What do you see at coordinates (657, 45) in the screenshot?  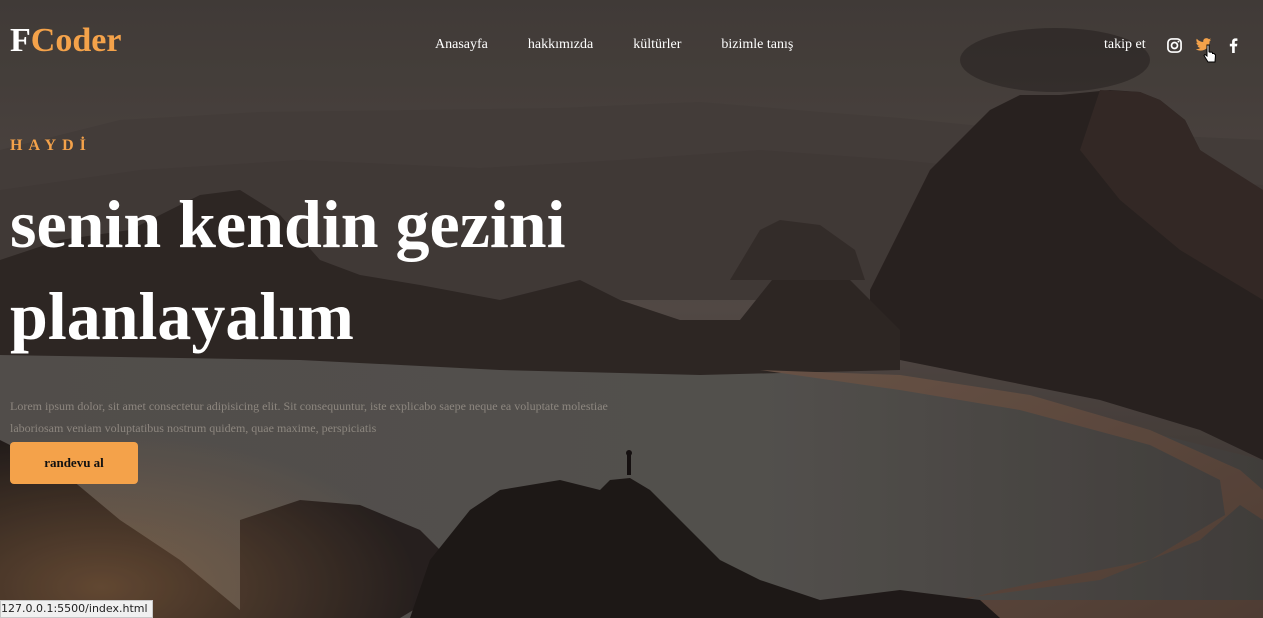 I see `nav-link-cultures: kültürler` at bounding box center [657, 45].